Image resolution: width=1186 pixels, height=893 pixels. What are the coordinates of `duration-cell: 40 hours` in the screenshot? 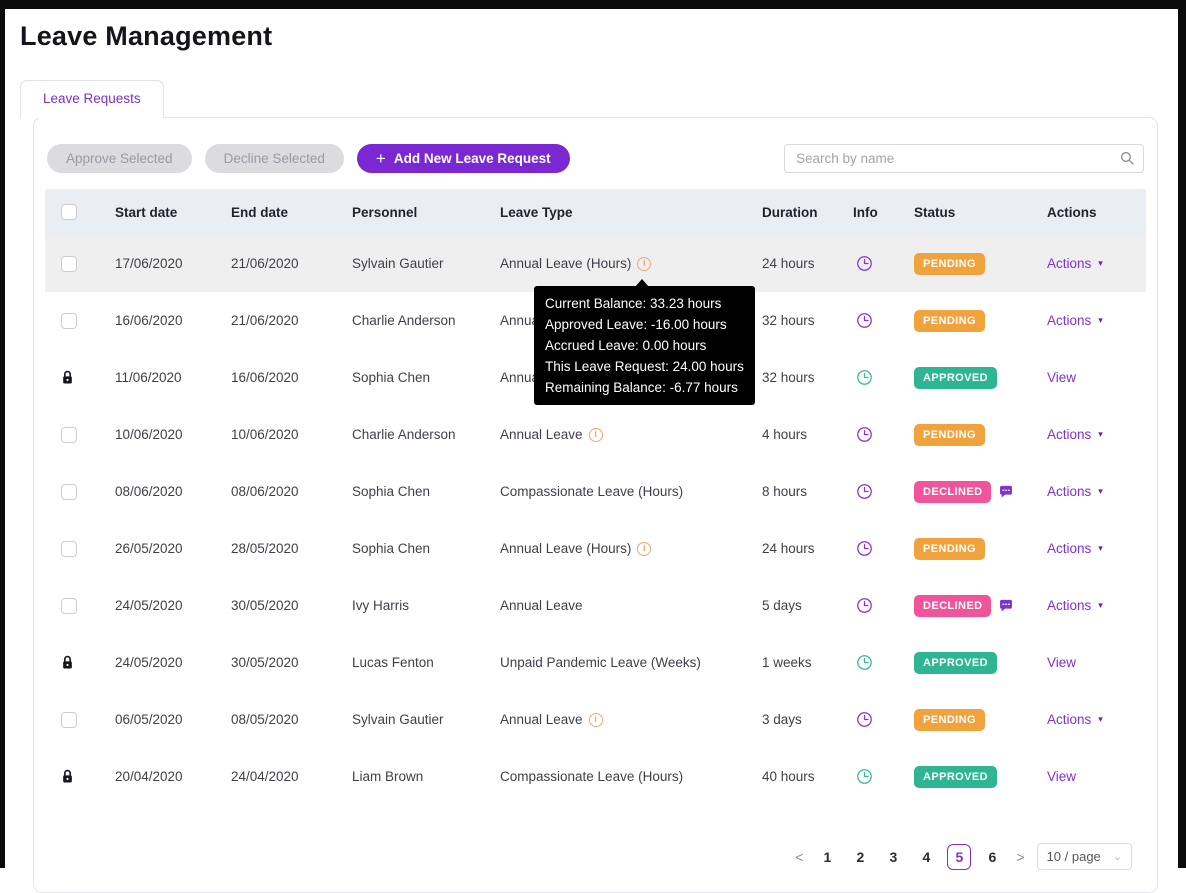 It's located at (788, 776).